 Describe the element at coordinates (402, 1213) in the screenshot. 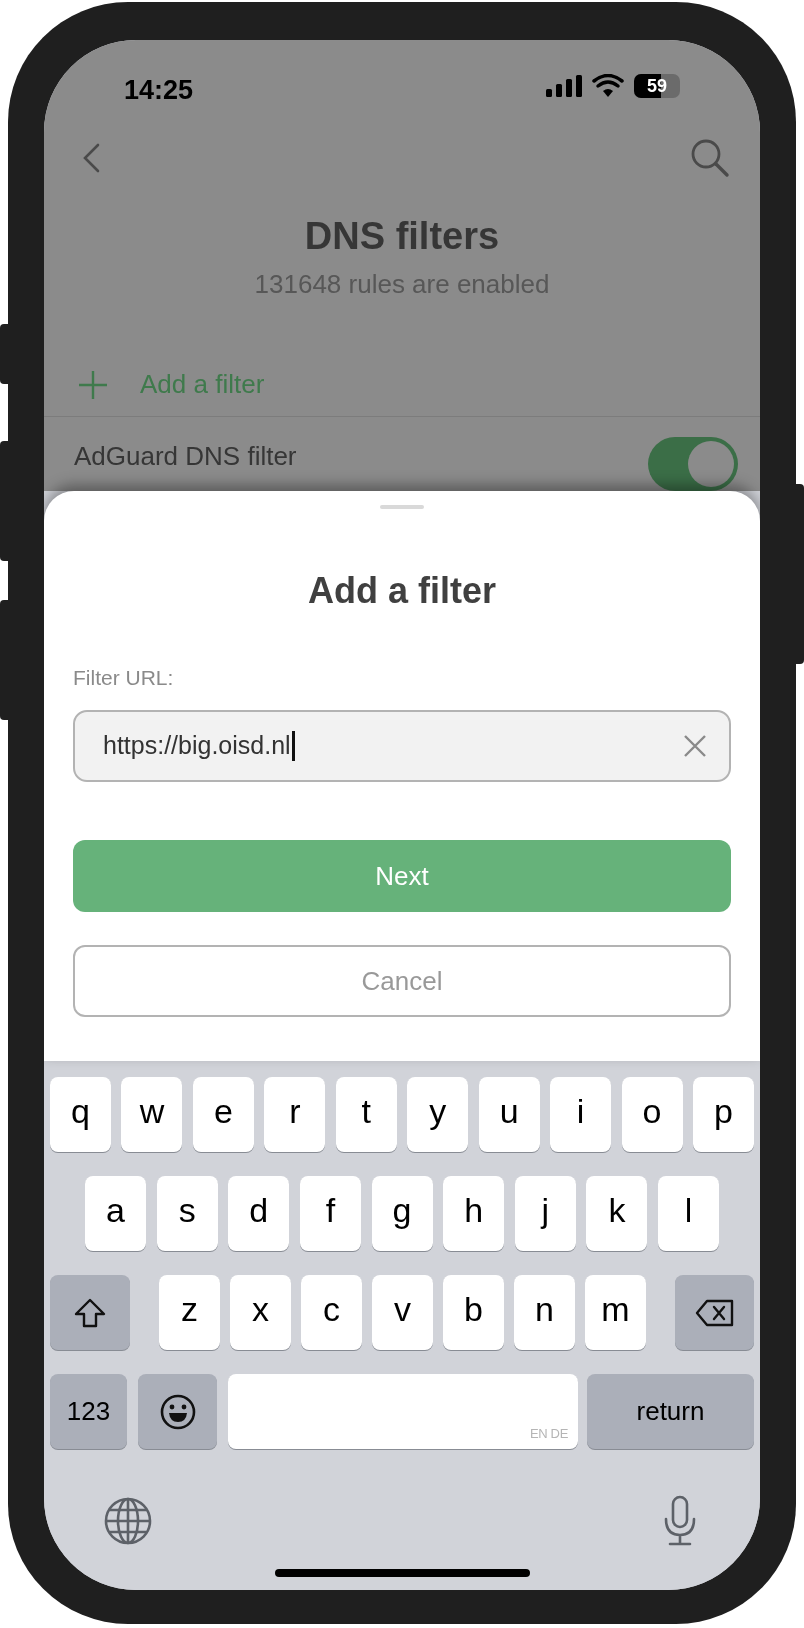

I see `key: g` at that location.